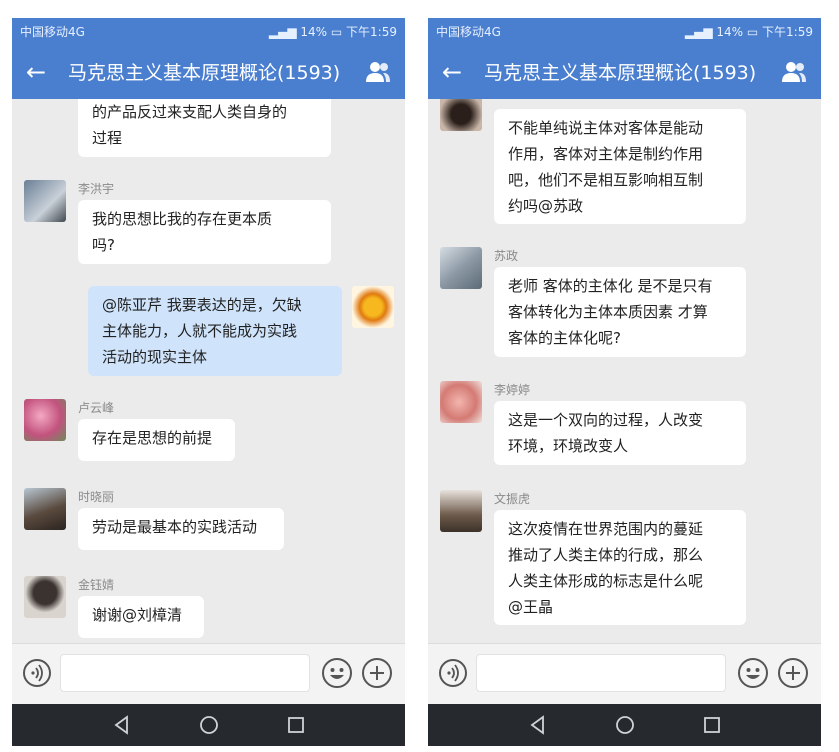 This screenshot has height=752, width=839. Describe the element at coordinates (181, 529) in the screenshot. I see `message-bubble: 劳动是最基本的实践活动` at that location.